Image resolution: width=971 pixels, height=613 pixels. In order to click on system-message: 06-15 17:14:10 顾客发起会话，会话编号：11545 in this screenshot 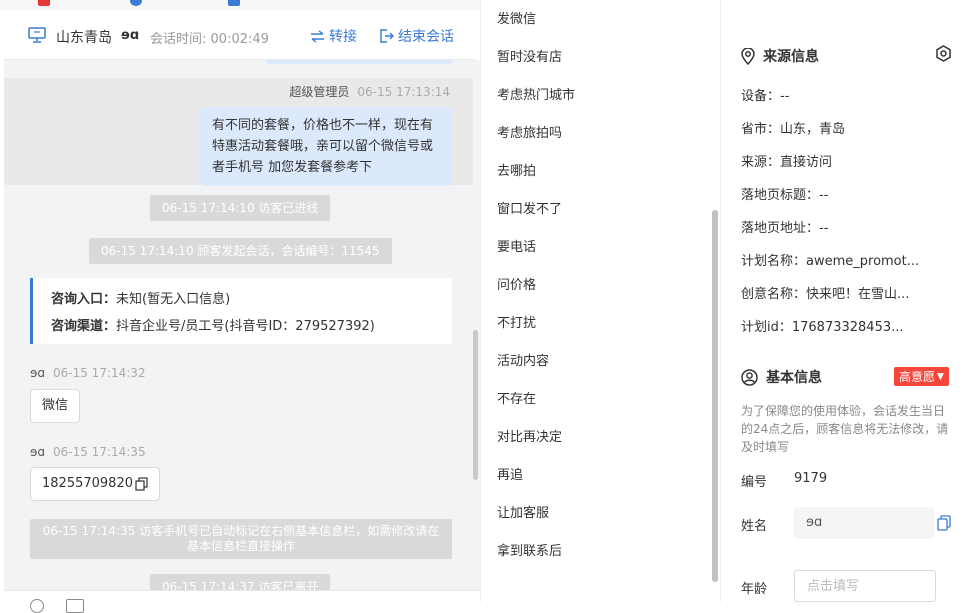, I will do `click(240, 251)`.